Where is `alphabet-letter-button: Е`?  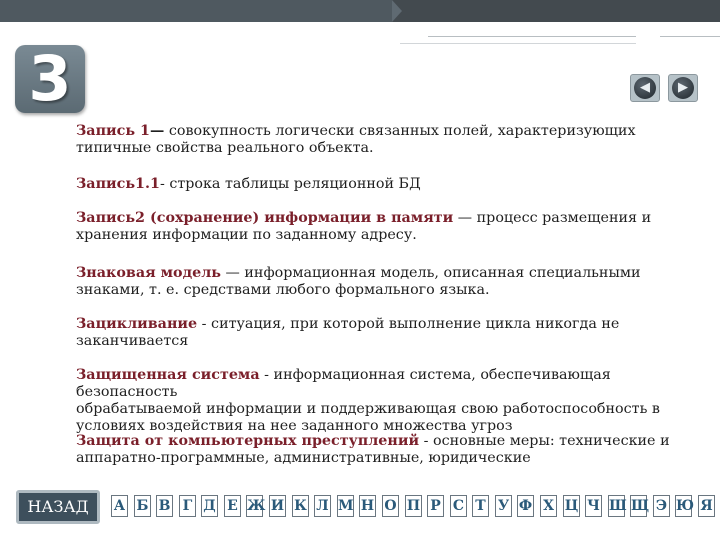 alphabet-letter-button: Е is located at coordinates (232, 506).